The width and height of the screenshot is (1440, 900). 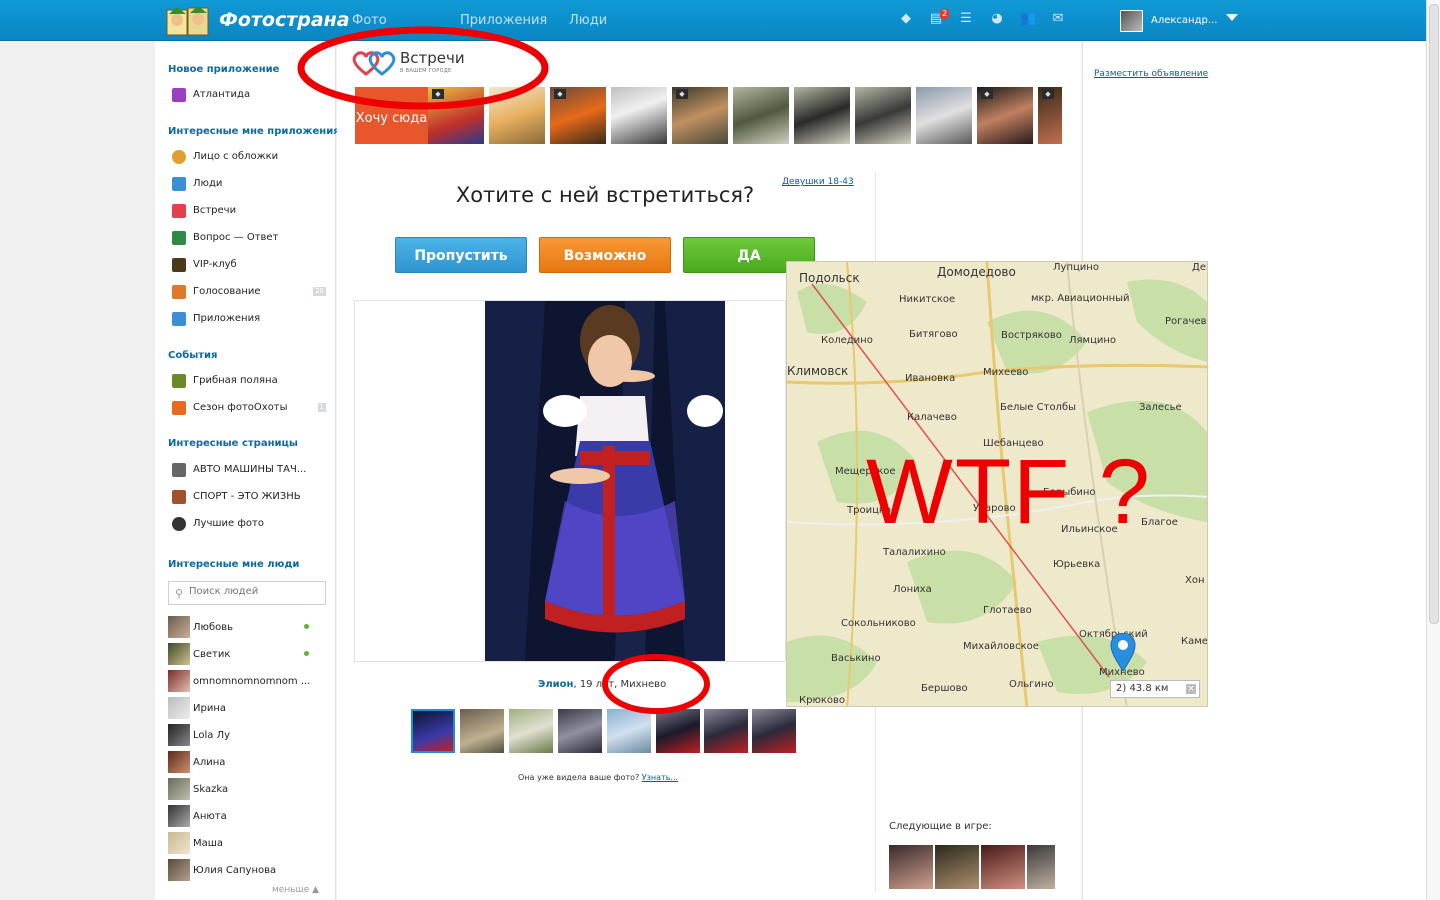 What do you see at coordinates (211, 789) in the screenshot?
I see `person-name: Skazka` at bounding box center [211, 789].